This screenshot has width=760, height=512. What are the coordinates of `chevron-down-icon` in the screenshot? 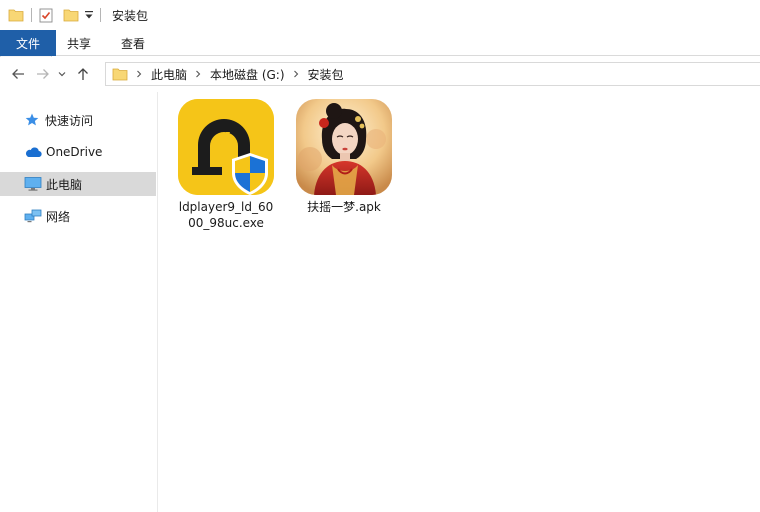 It's located at (62, 74).